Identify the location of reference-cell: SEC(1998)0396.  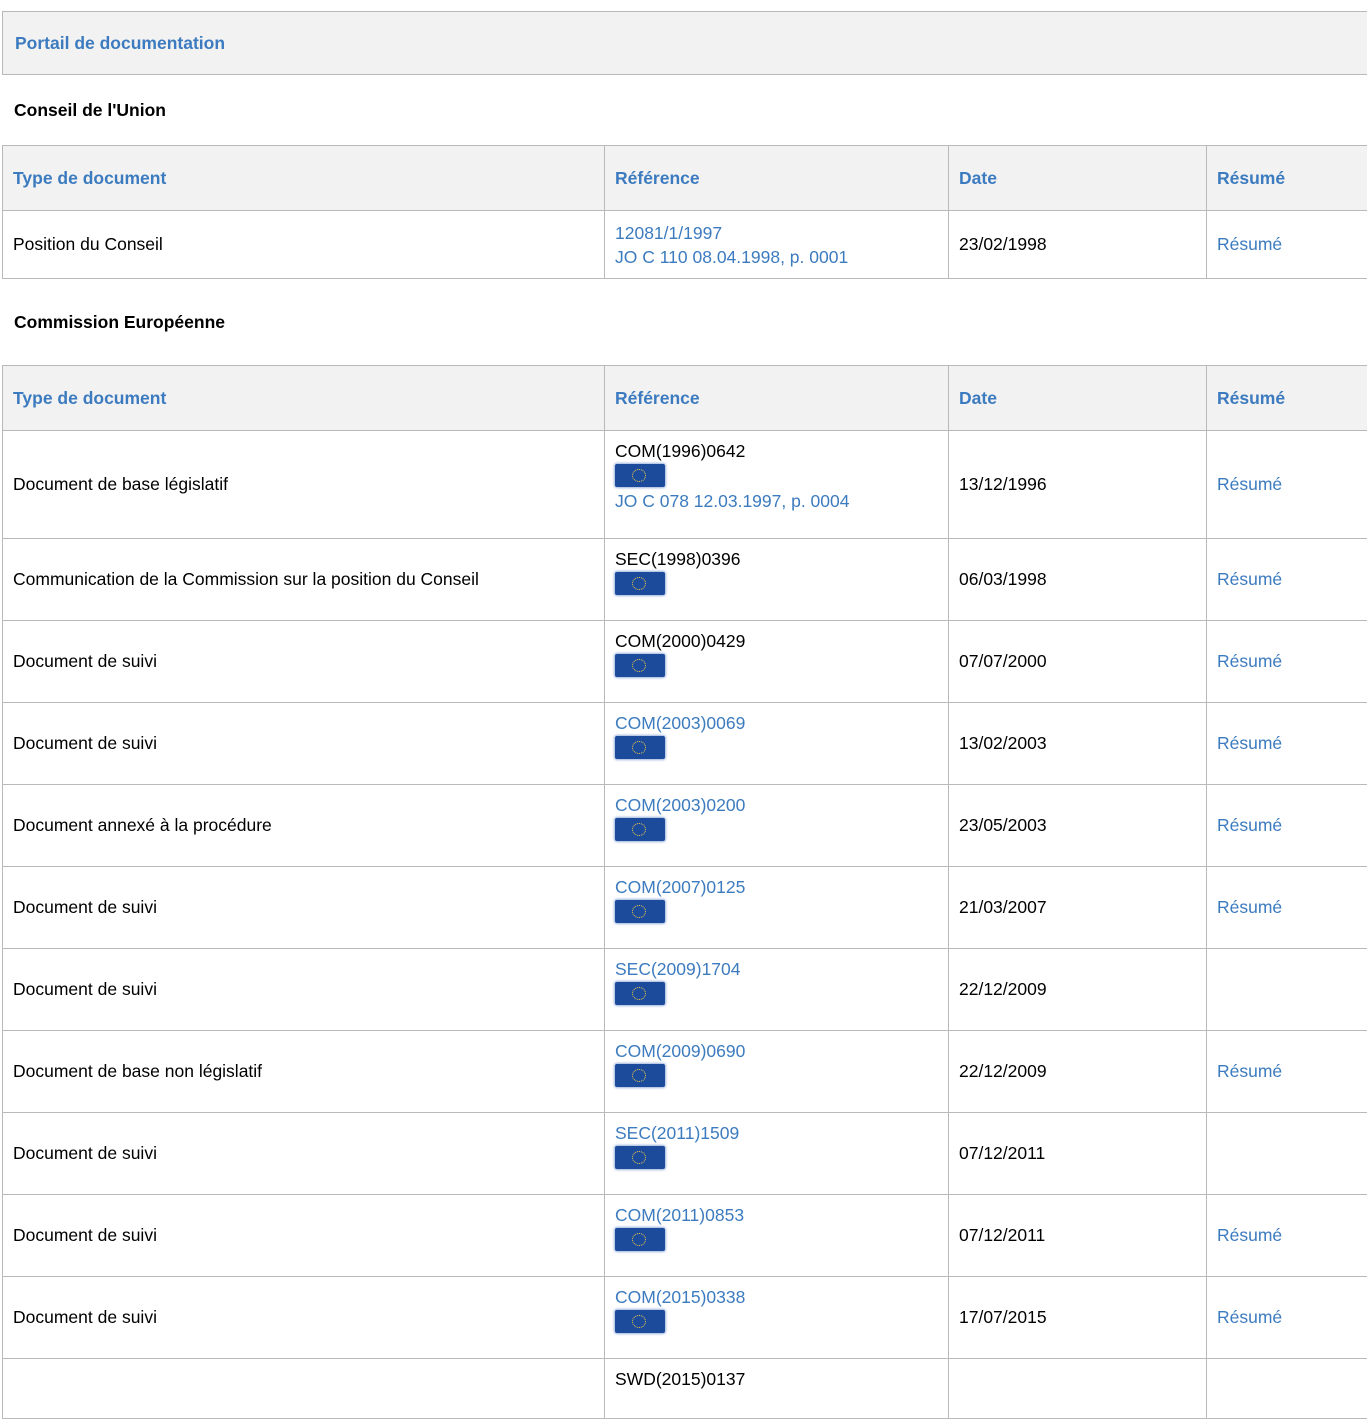
(777, 580).